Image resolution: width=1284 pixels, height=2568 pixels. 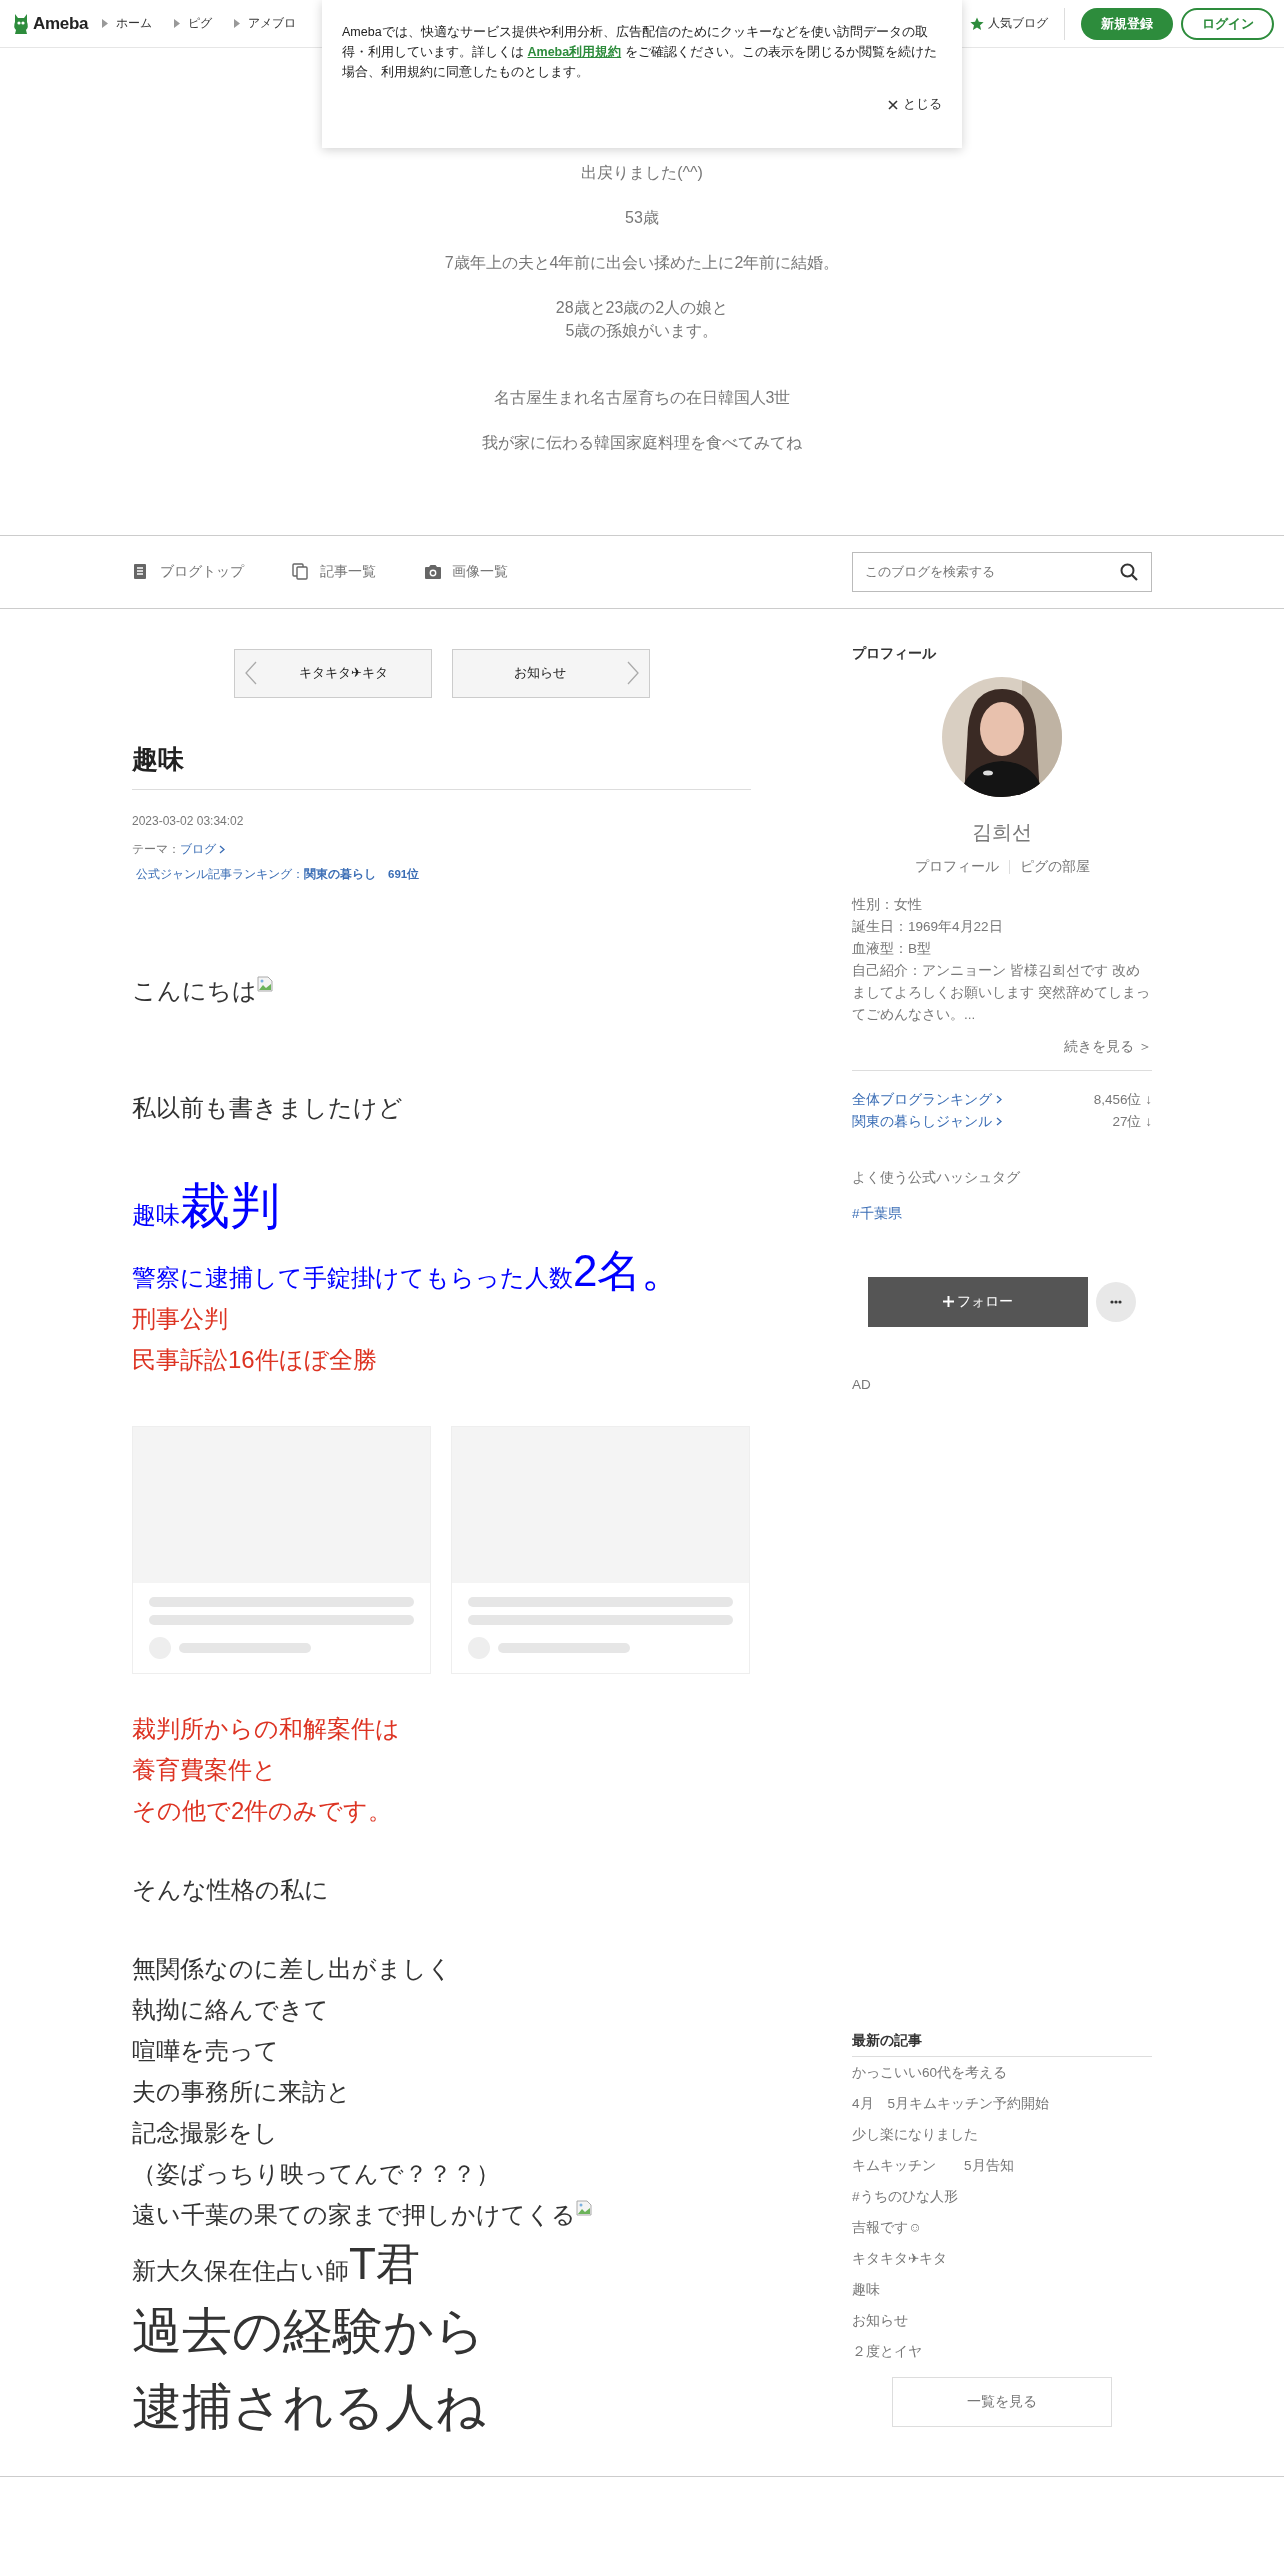 What do you see at coordinates (893, 104) in the screenshot?
I see `close-icon` at bounding box center [893, 104].